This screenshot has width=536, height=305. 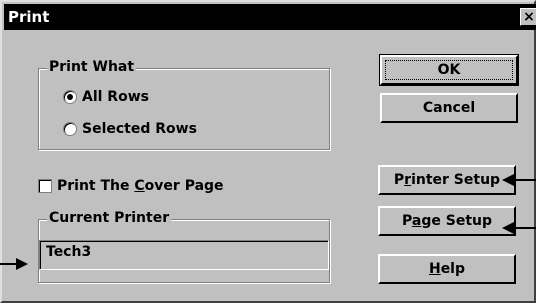 I want to click on left-arrow-icon, so click(x=14, y=264).